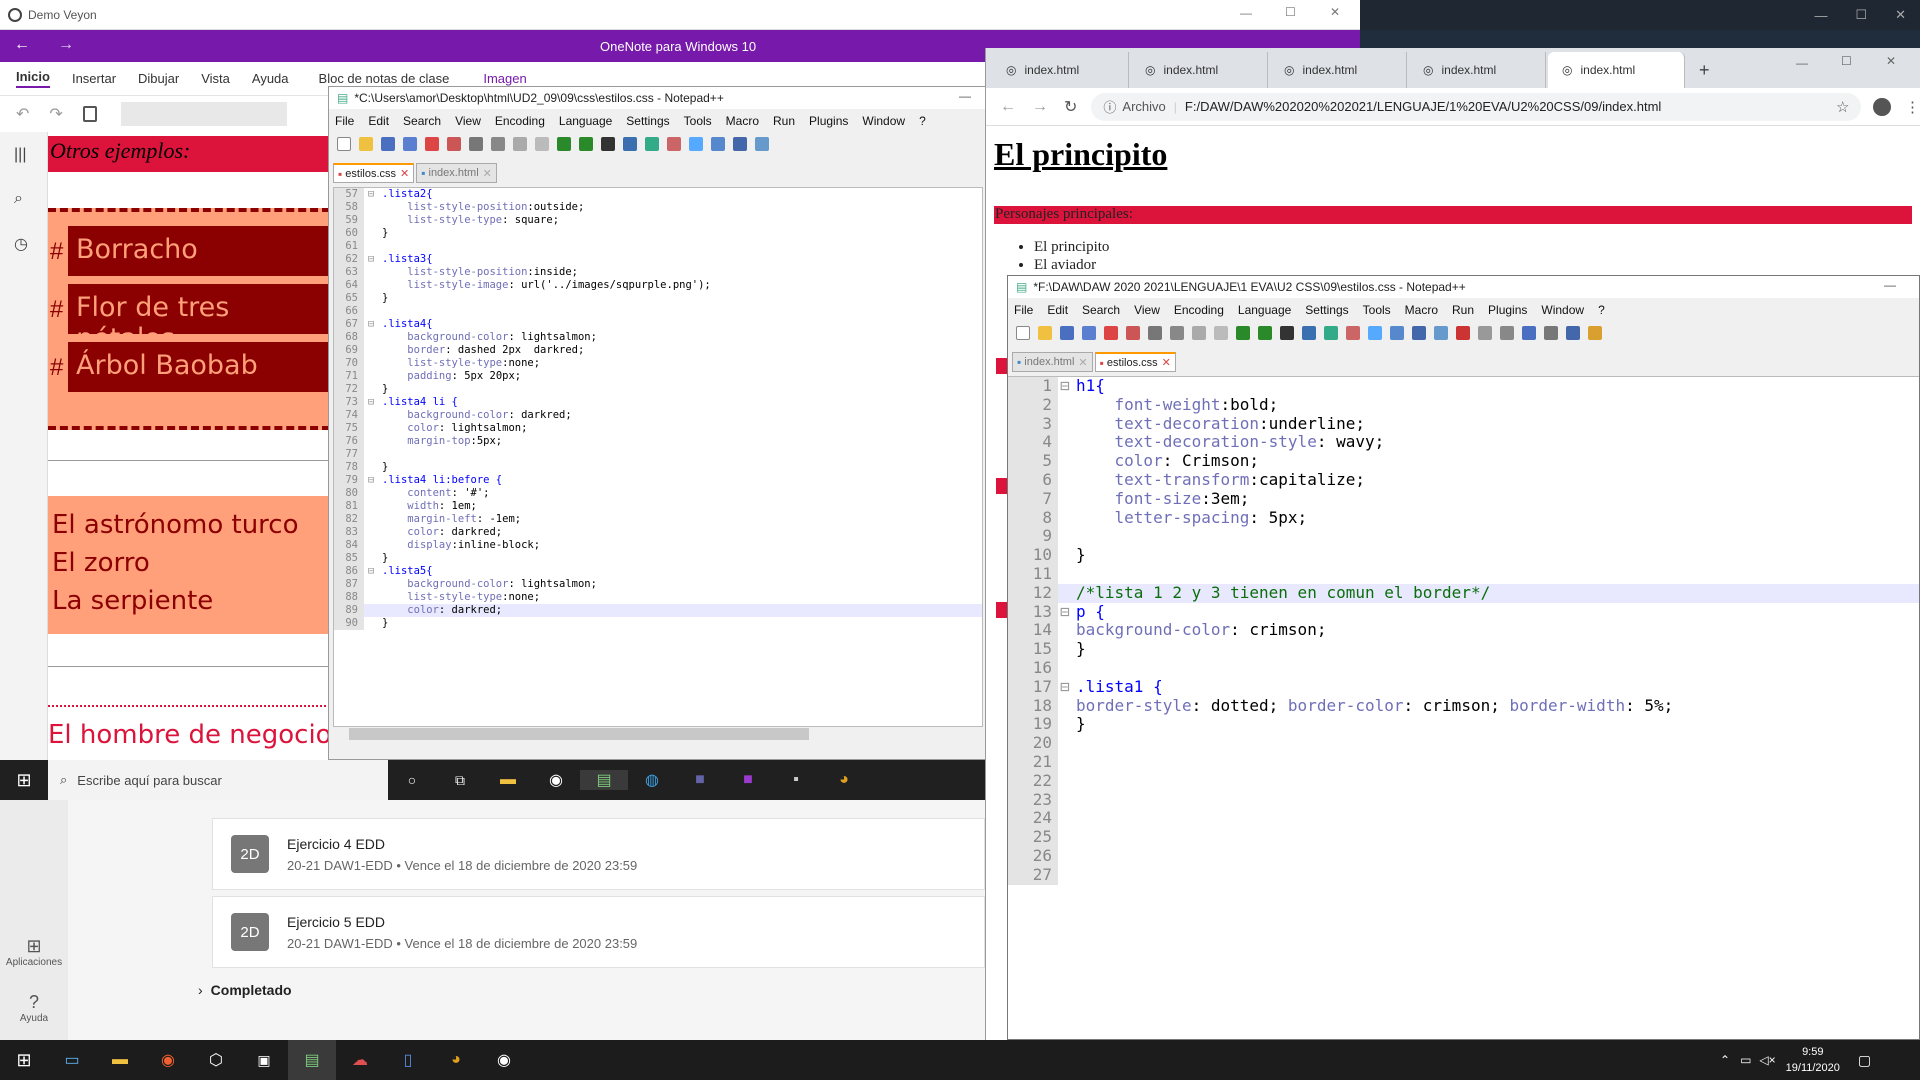 The image size is (1920, 1080). Describe the element at coordinates (216, 1060) in the screenshot. I see `virtualbox-icon: ⬡` at that location.